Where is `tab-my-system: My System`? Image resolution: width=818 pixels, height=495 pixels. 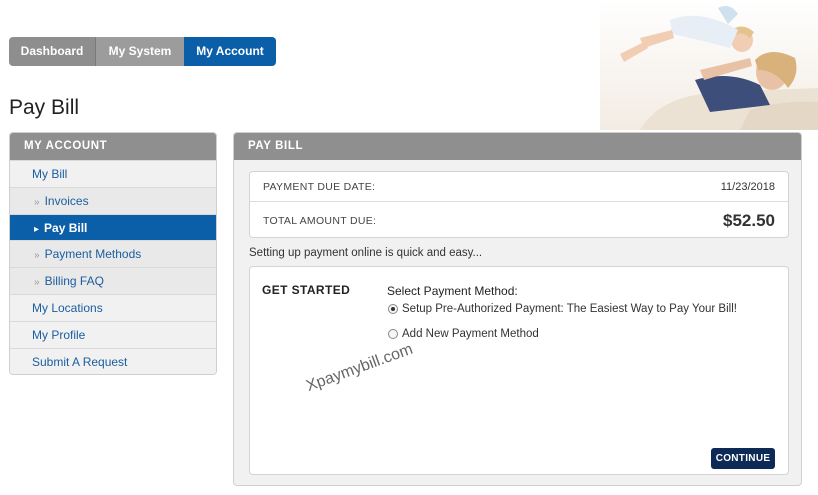
tab-my-system: My System is located at coordinates (140, 51).